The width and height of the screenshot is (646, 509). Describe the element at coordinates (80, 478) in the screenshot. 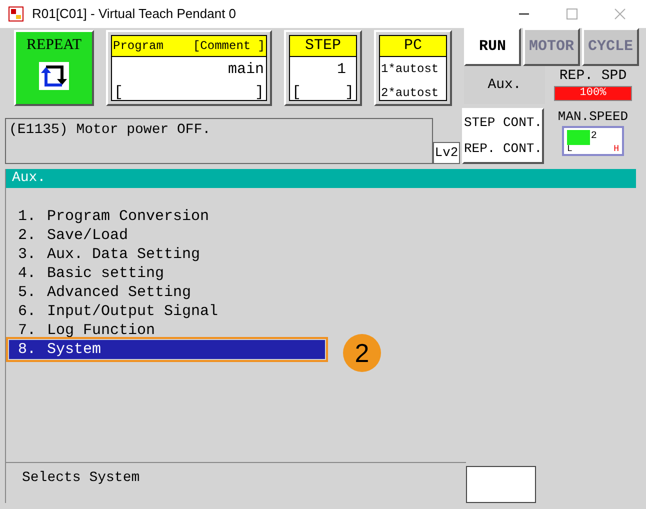

I see `status-text: Selects System` at that location.